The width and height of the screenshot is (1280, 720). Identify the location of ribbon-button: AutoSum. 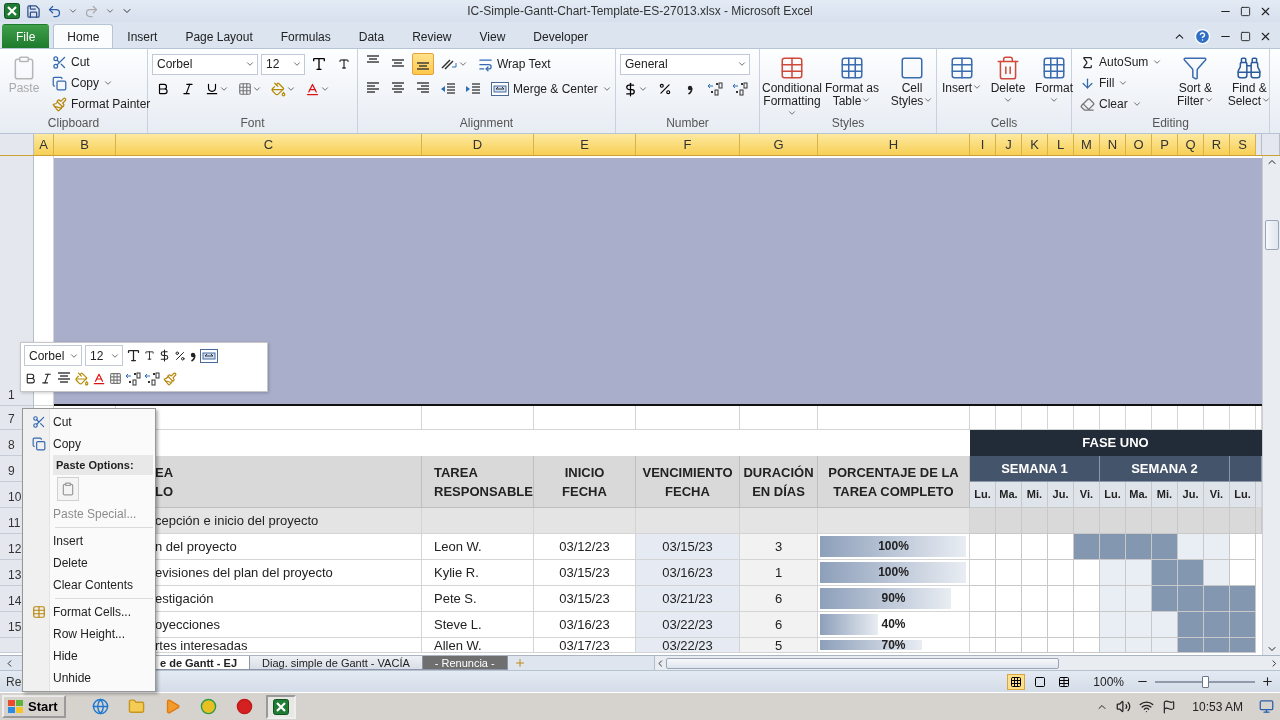
(1121, 62).